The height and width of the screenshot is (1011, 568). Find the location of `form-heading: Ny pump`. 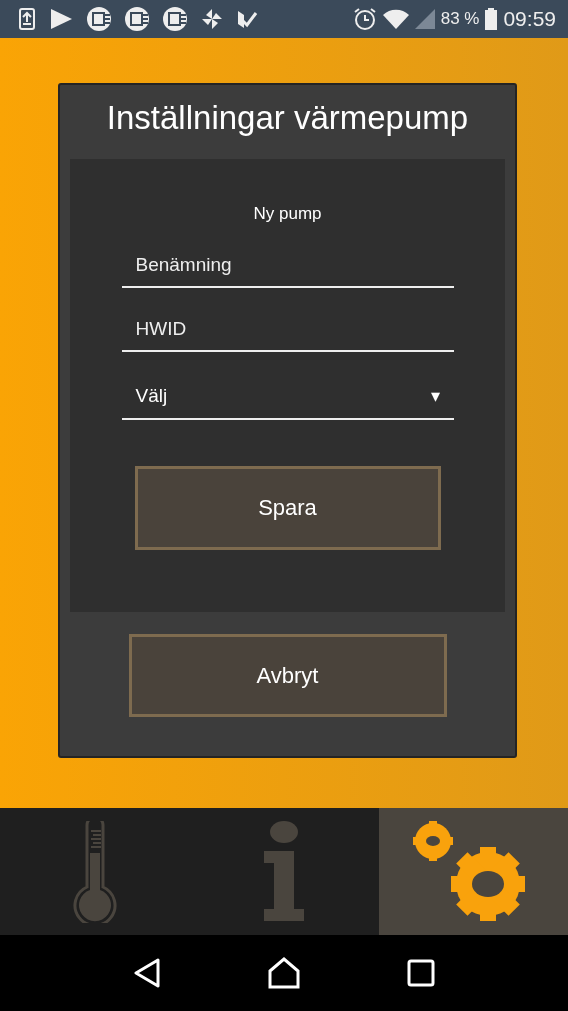

form-heading: Ny pump is located at coordinates (287, 214).